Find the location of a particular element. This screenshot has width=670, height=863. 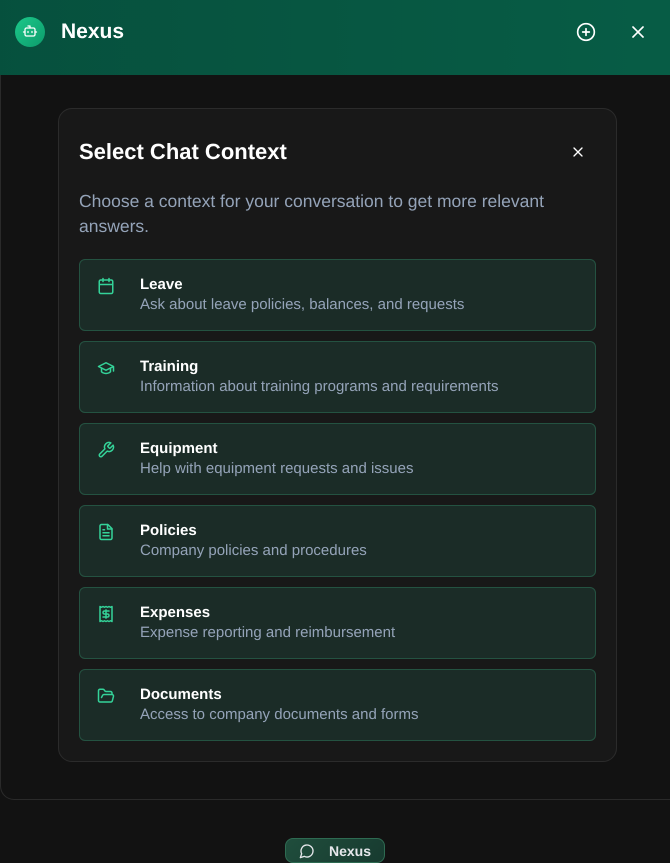

chat-bubble-icon is located at coordinates (306, 850).